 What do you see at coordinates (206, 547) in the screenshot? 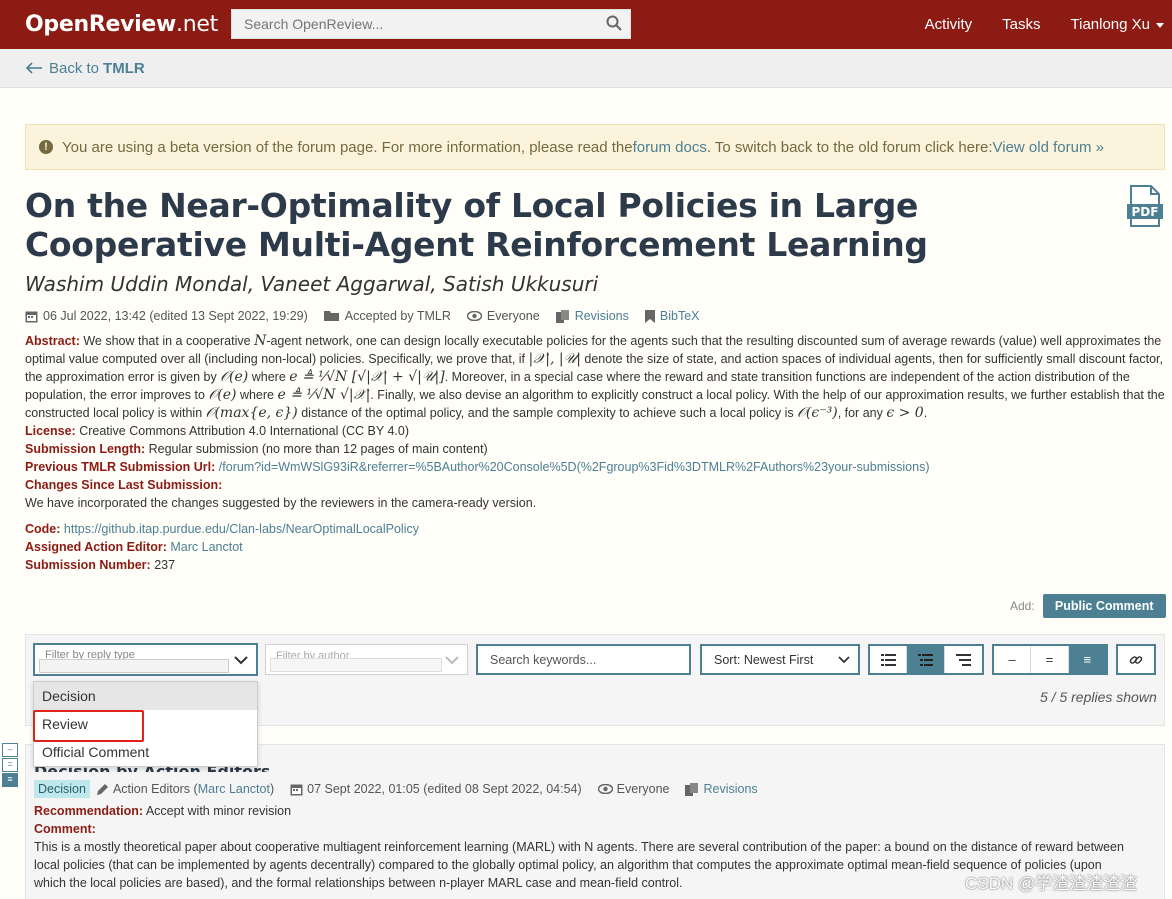
I see `action-editor-link: Marc Lanctot` at bounding box center [206, 547].